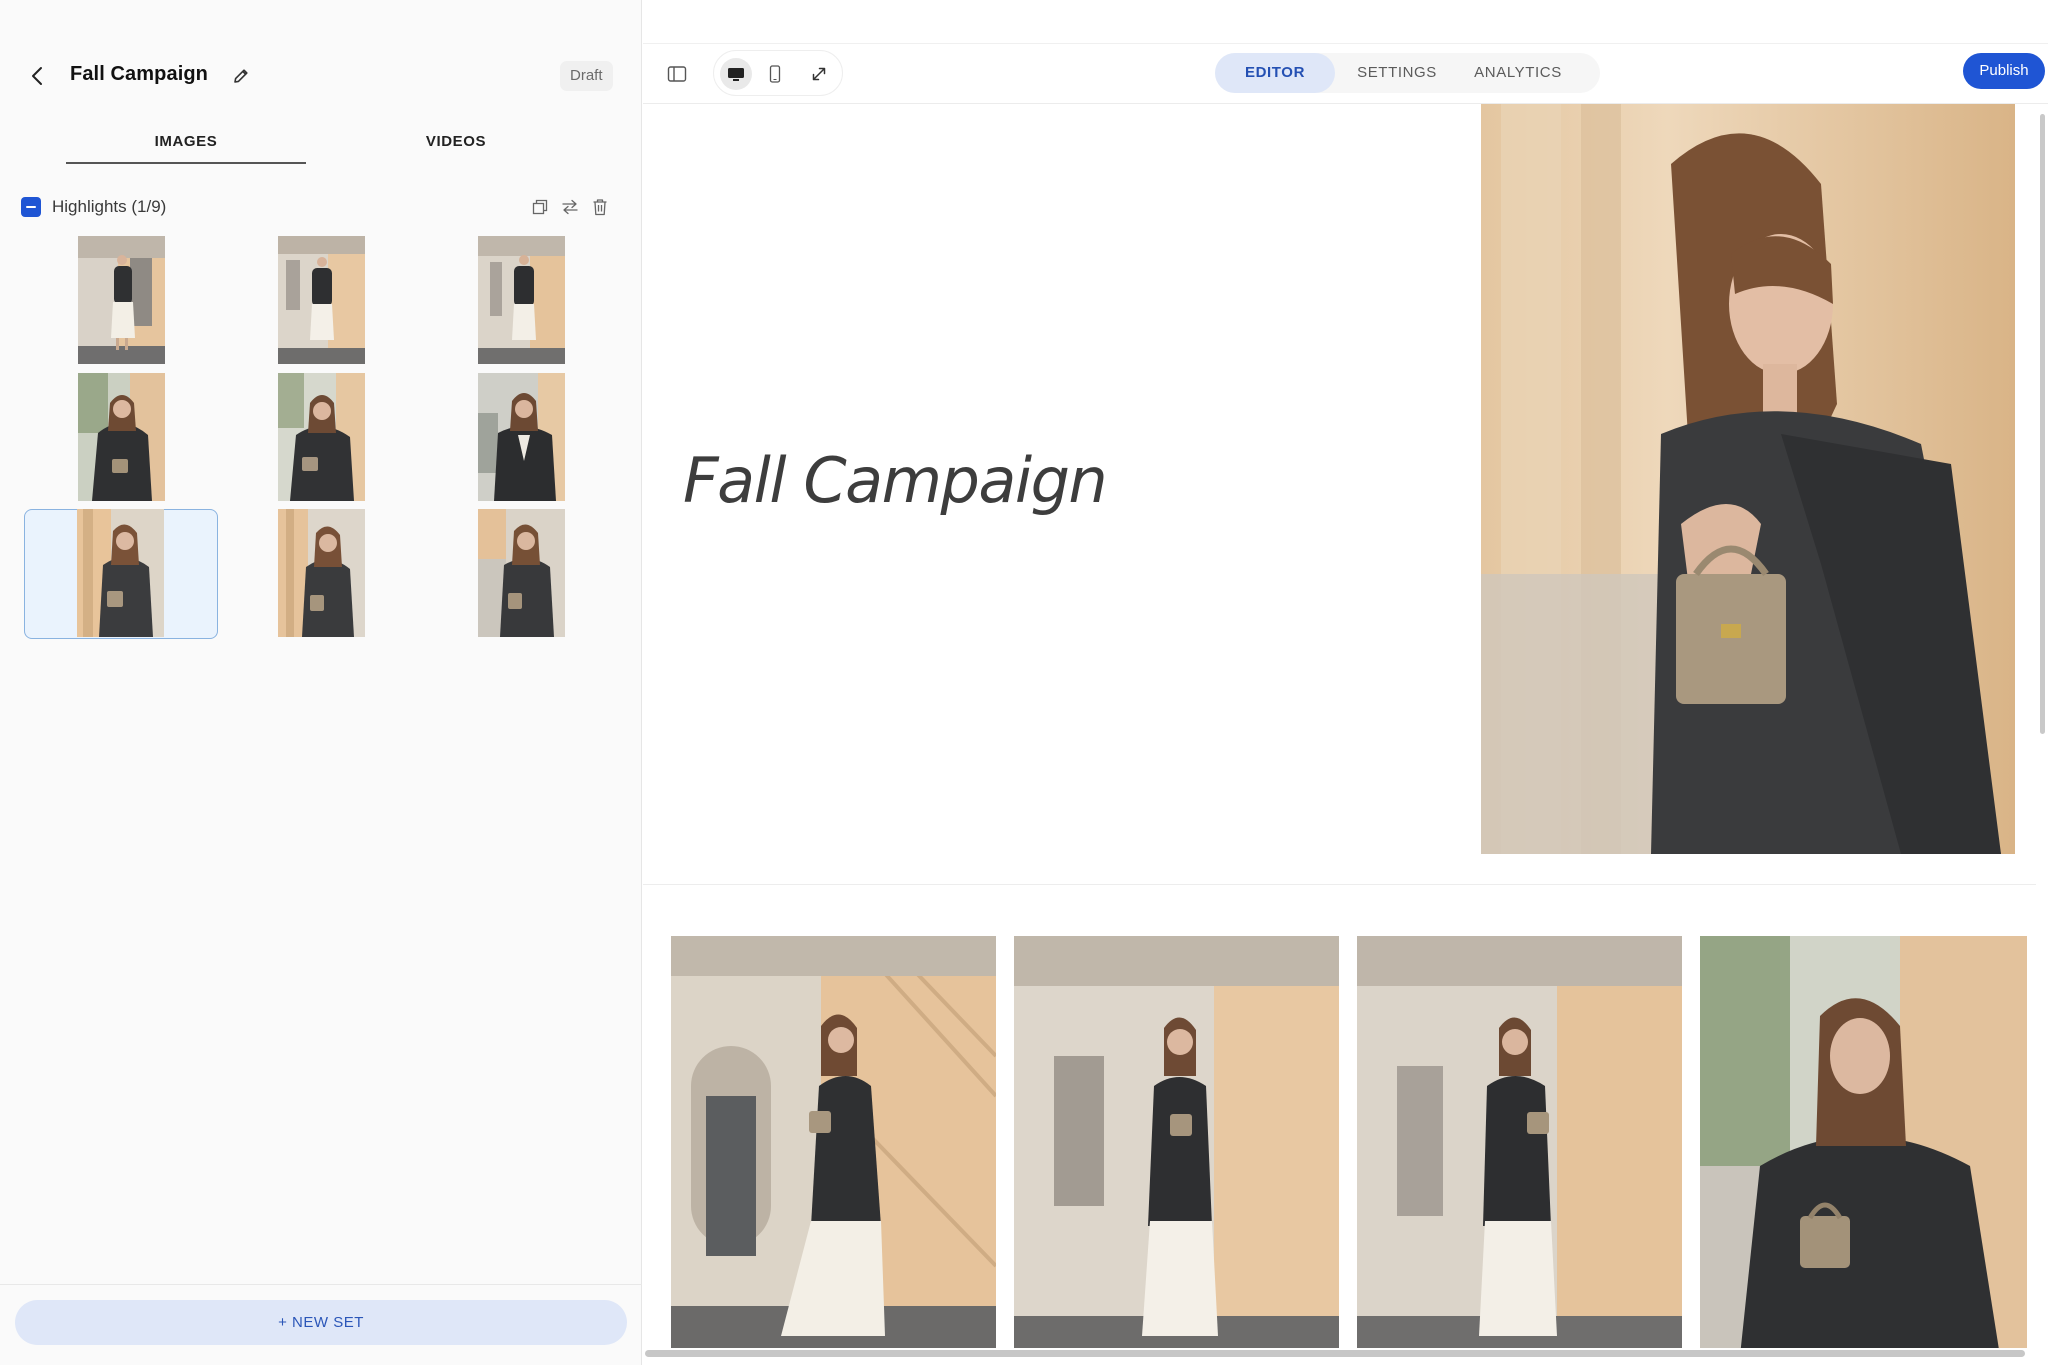 The height and width of the screenshot is (1365, 2048). Describe the element at coordinates (1397, 73) in the screenshot. I see `tab-settings: SETTINGS` at that location.